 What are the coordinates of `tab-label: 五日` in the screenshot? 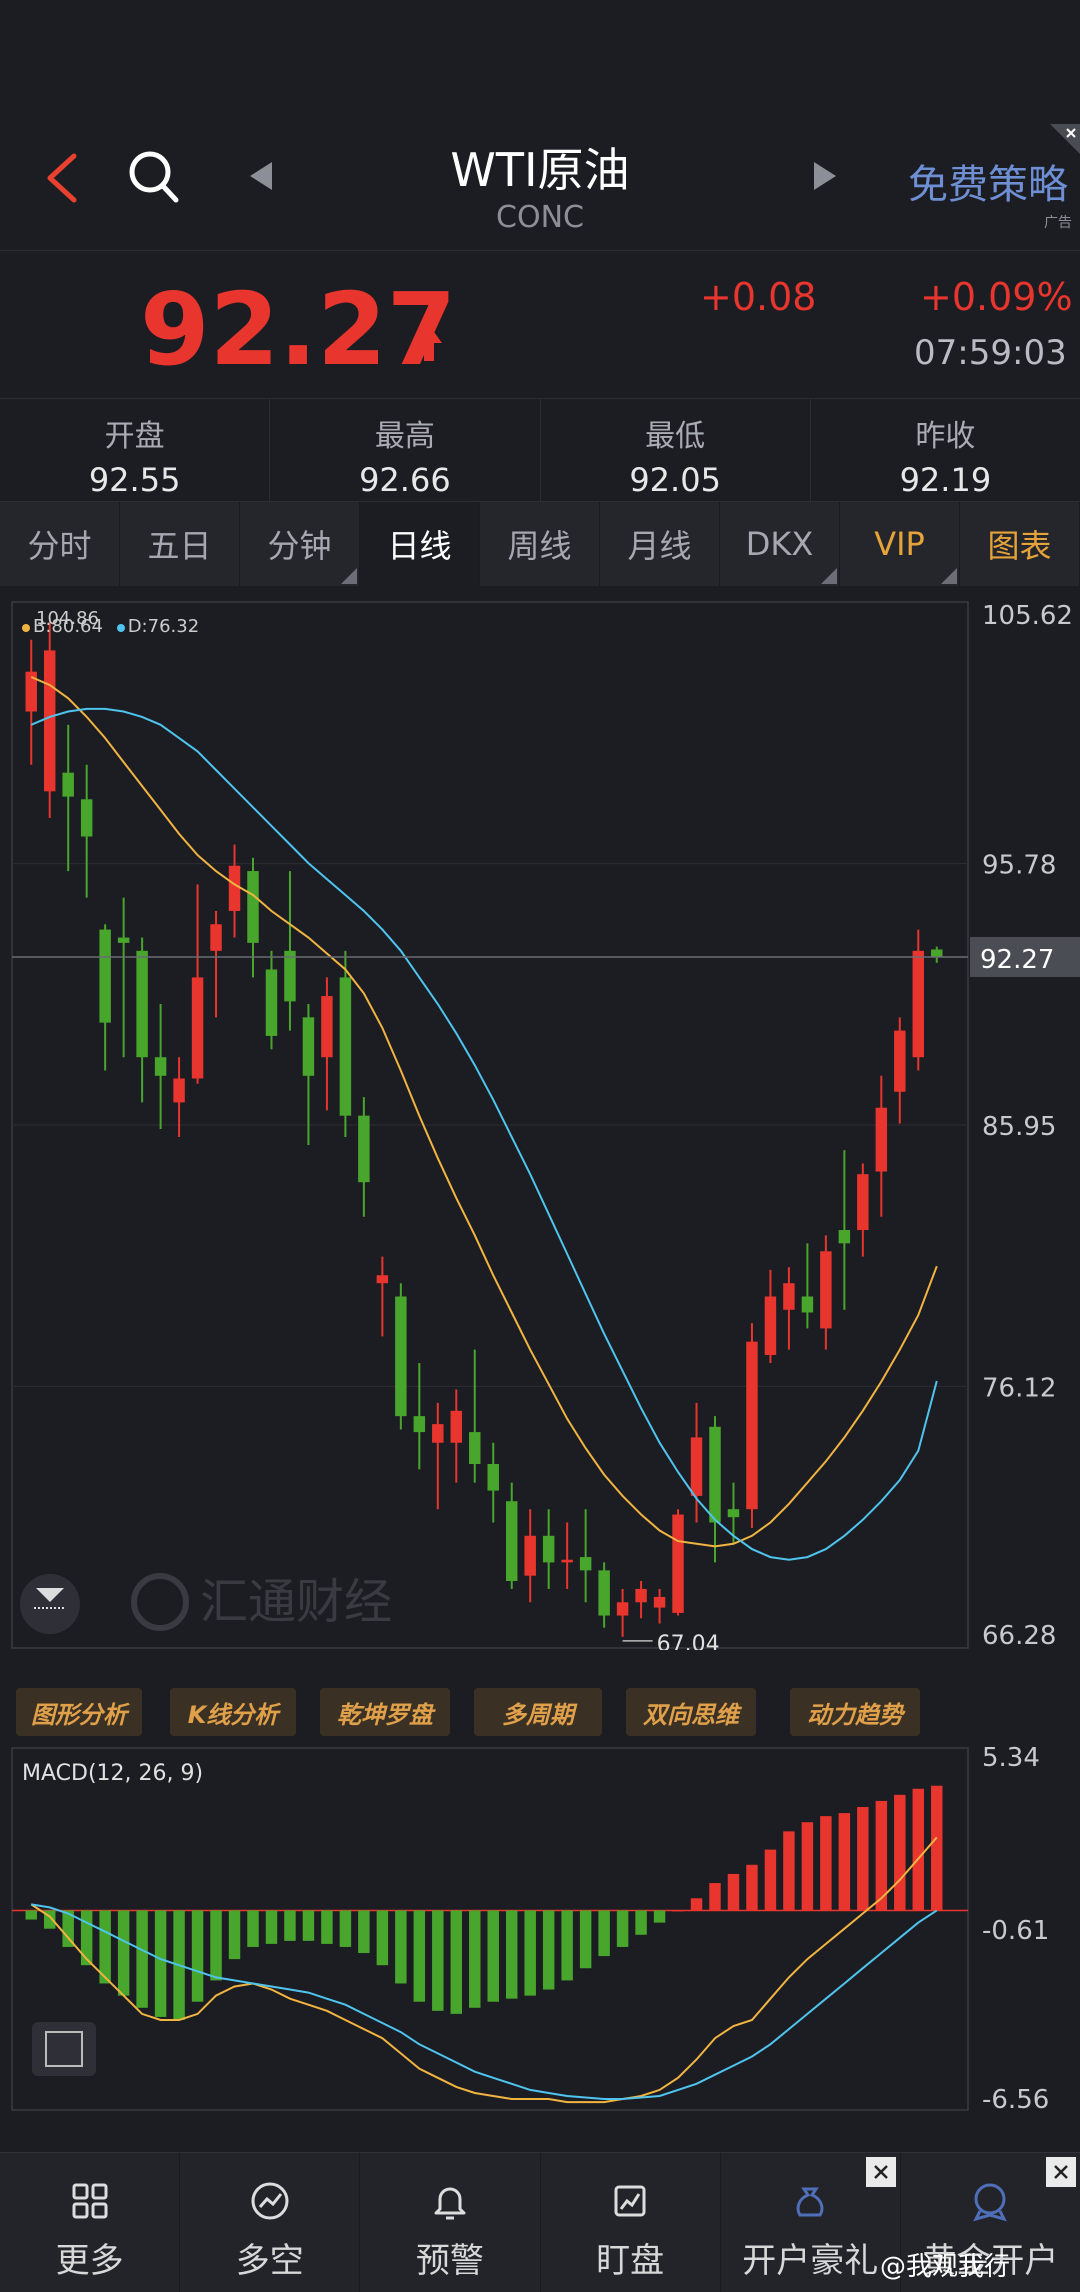 It's located at (179, 546).